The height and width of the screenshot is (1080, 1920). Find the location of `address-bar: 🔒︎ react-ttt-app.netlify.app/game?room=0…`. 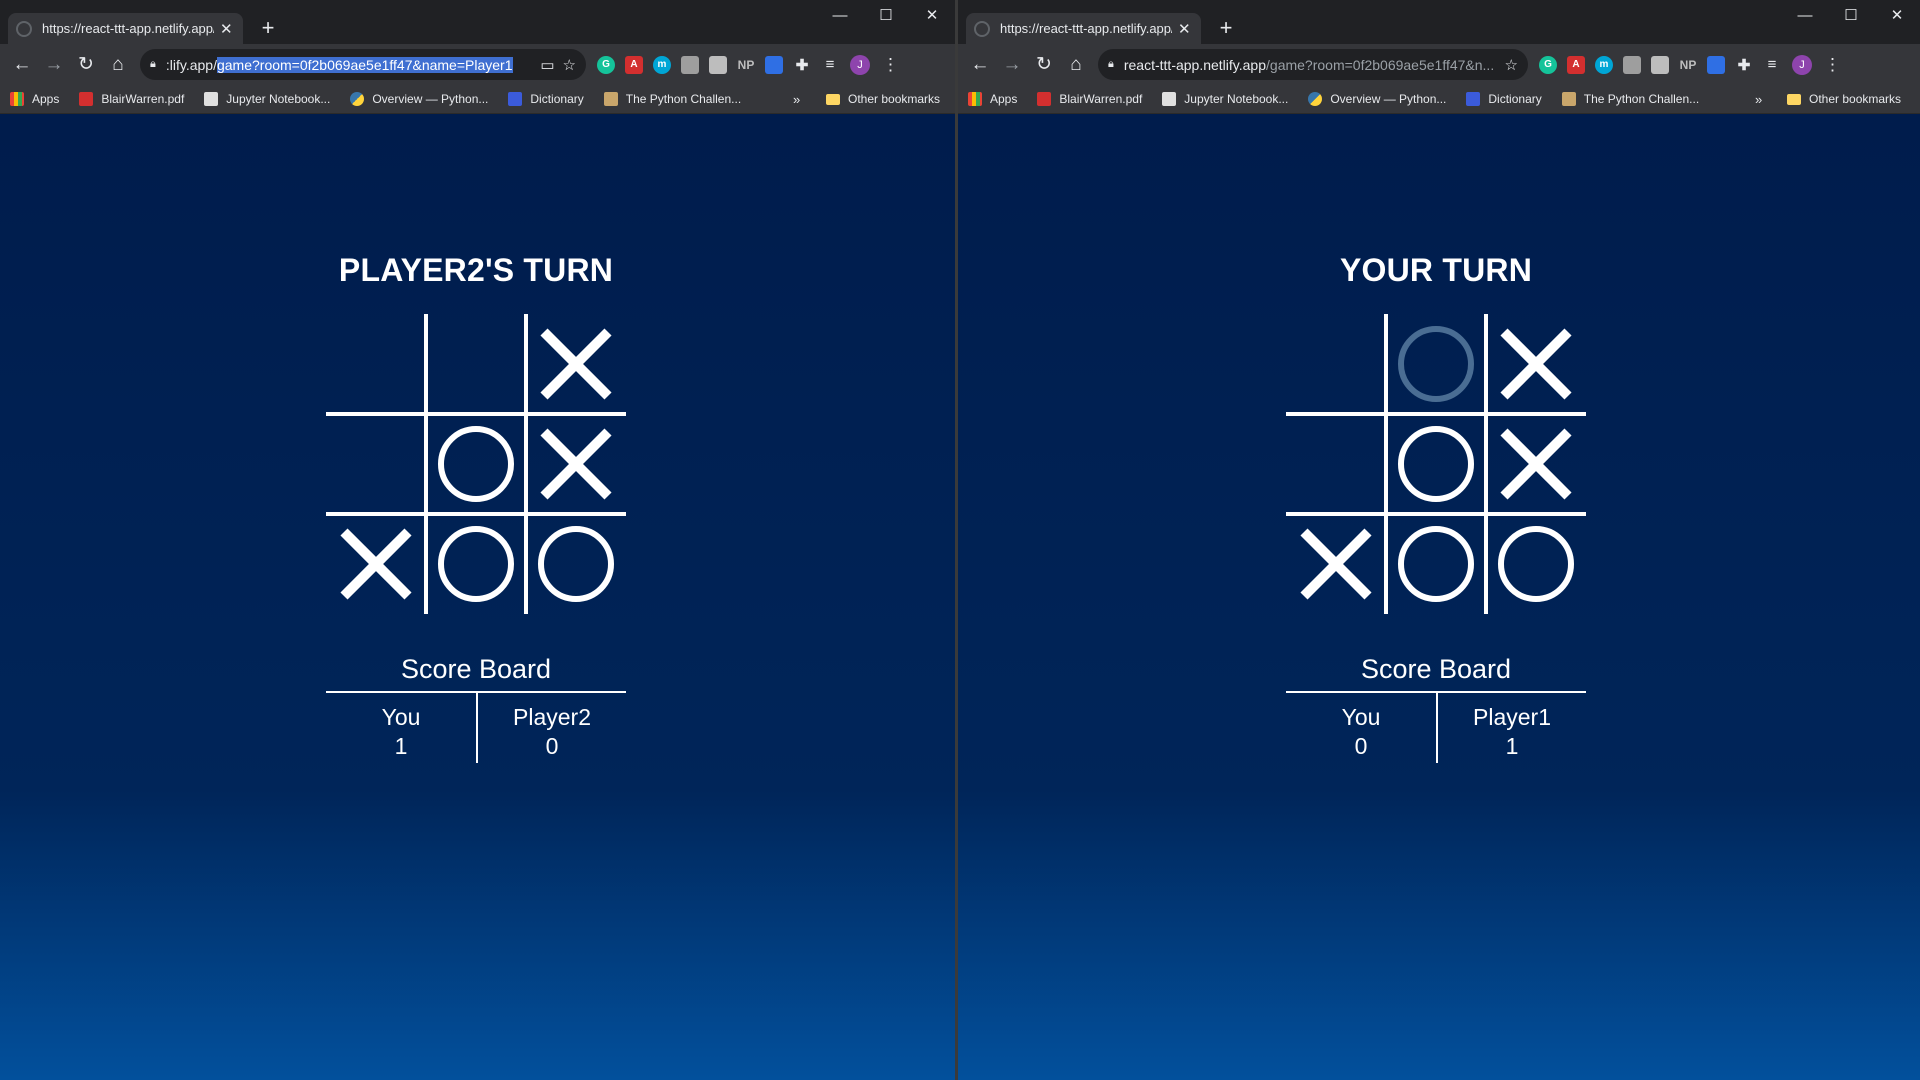

address-bar: 🔒︎ react-ttt-app.netlify.app/game?room=0… is located at coordinates (1313, 64).